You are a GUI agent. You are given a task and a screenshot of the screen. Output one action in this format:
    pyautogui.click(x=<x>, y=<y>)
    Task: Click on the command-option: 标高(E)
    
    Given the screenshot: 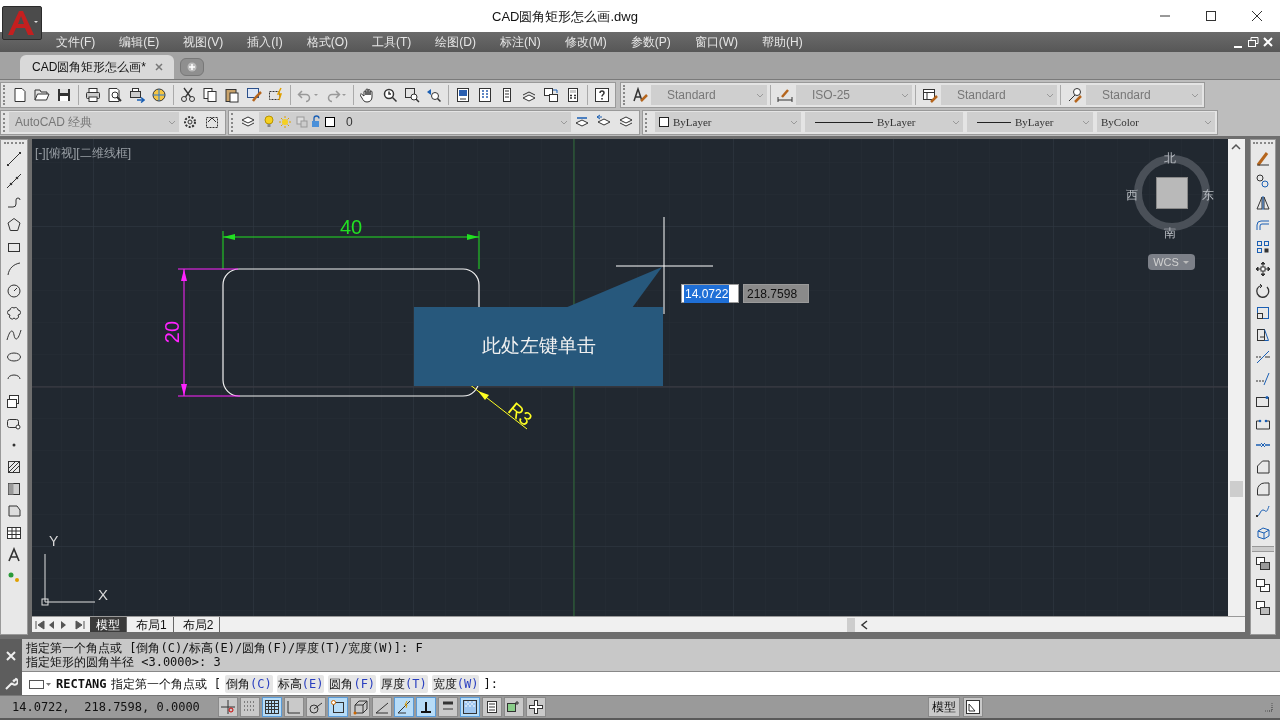 What is the action you would take?
    pyautogui.click(x=300, y=683)
    